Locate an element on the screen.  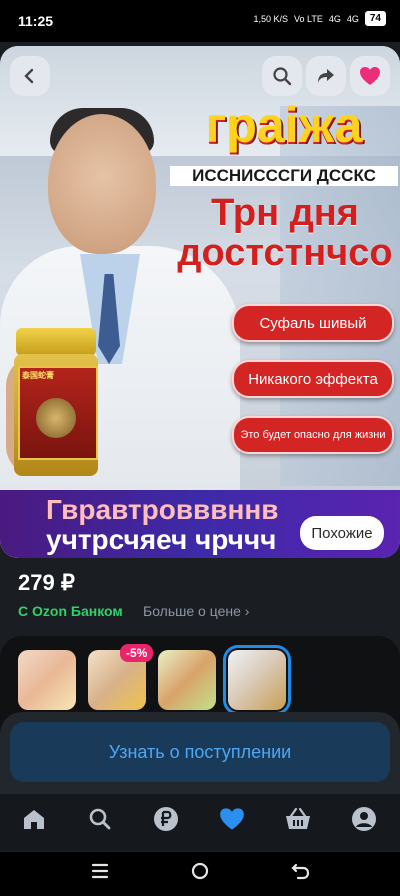
variant-thumbnail-selected is located at coordinates (257, 680).